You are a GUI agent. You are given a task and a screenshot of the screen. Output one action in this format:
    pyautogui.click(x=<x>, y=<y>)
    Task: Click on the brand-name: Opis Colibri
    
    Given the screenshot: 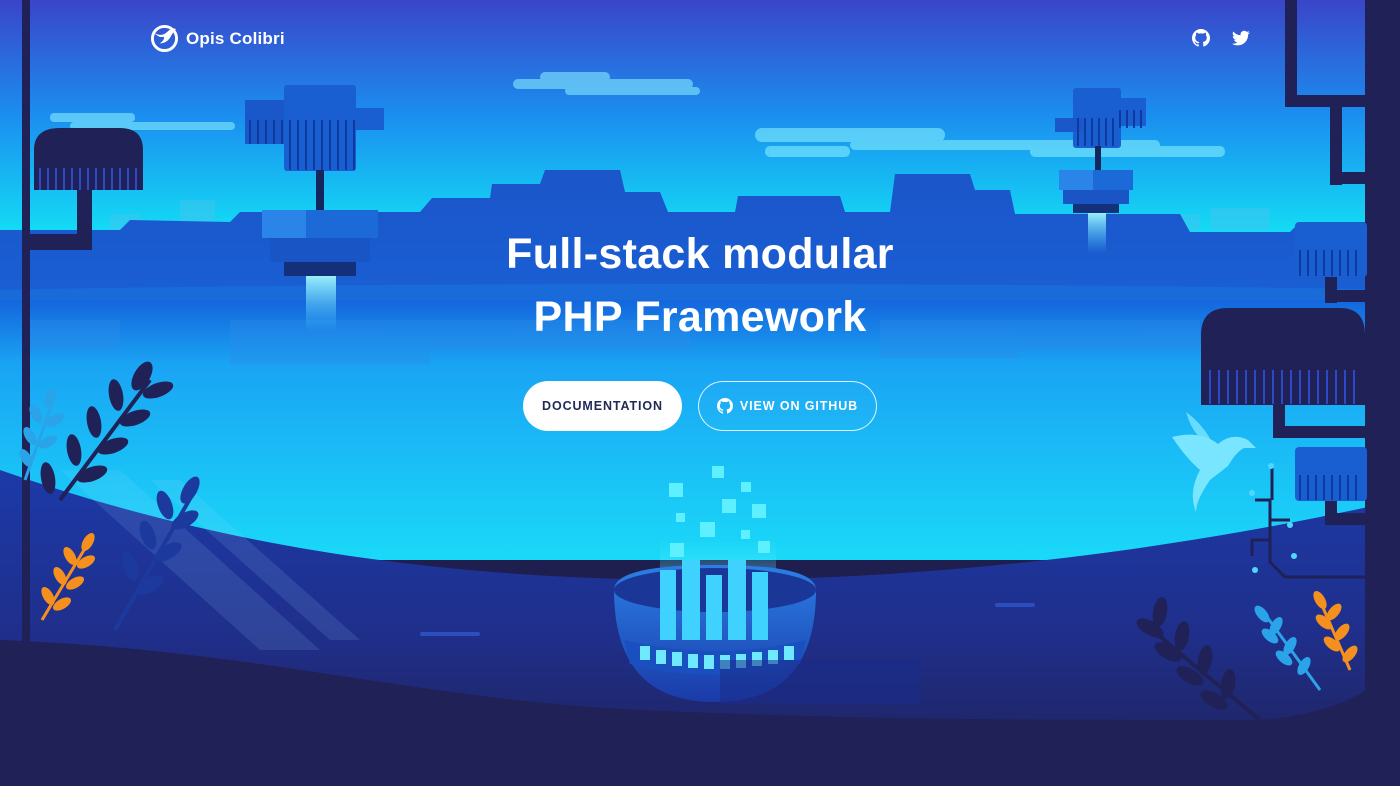 What is the action you would take?
    pyautogui.click(x=235, y=38)
    